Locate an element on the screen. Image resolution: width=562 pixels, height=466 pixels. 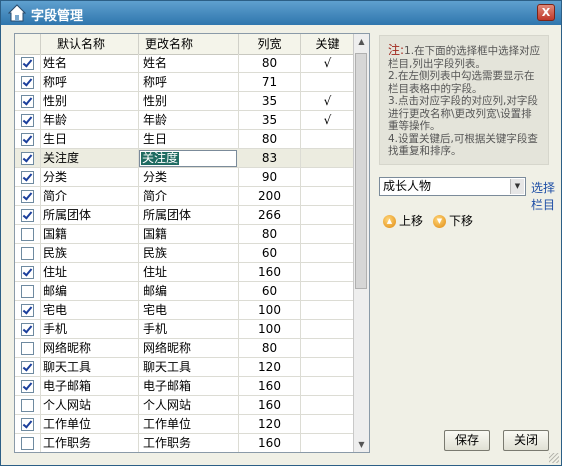
table-row: 网络昵称 网络昵称 80 is located at coordinates (185, 348).